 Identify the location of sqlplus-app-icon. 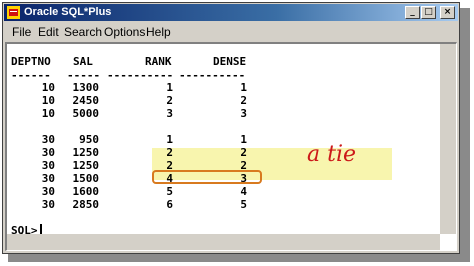
(13, 12).